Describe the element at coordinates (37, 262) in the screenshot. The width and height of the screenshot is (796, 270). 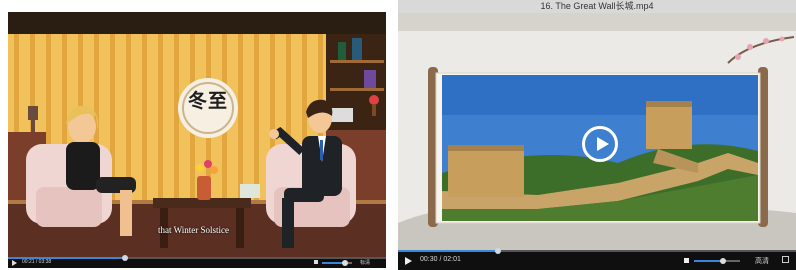
I see `time-display: 00:21 / 03:38` at that location.